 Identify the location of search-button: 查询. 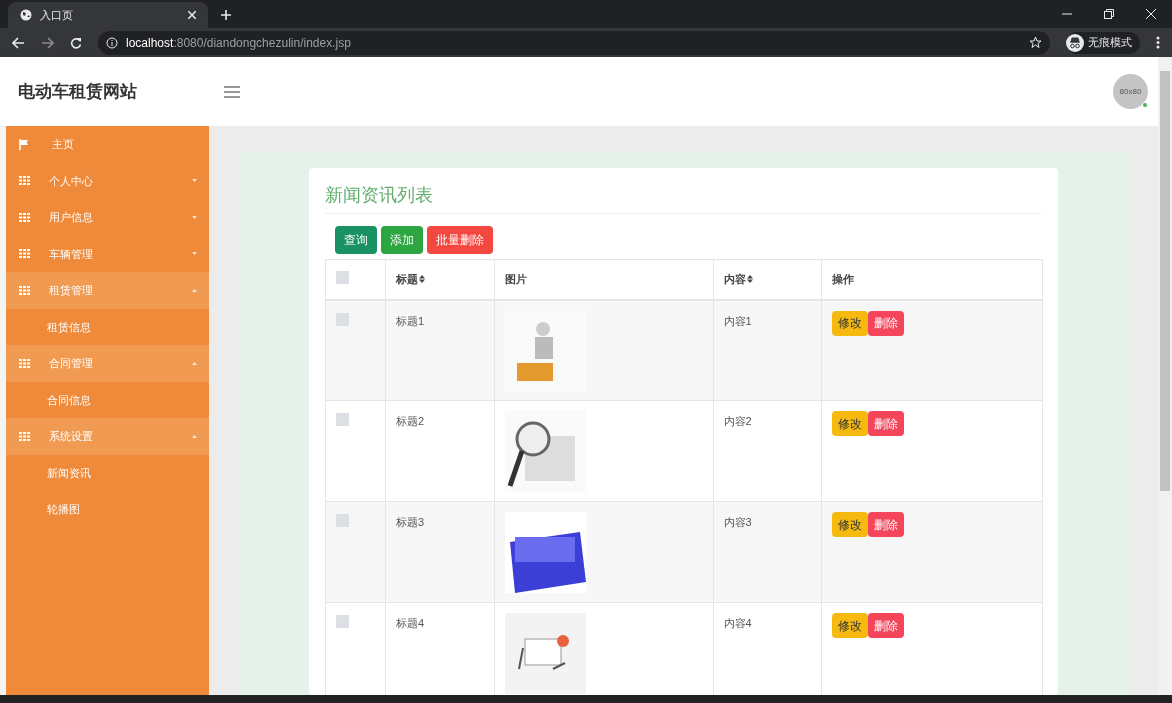
(356, 240).